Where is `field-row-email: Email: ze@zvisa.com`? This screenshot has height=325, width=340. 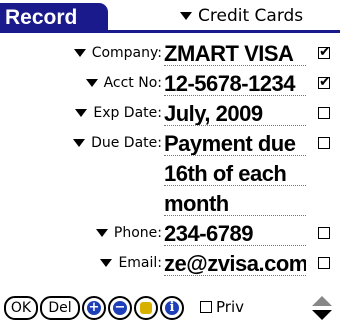 field-row-email: Email: ze@zvisa.com is located at coordinates (170, 263).